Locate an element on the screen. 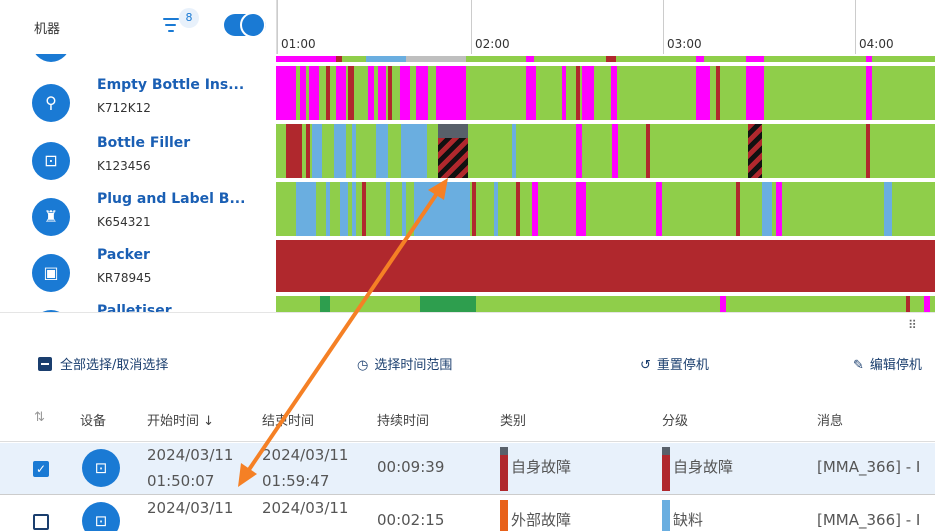 Image resolution: width=935 pixels, height=531 pixels. table-header: ⇅ 设备 开始时间 ↓ 结束时间 持续时间 类别 分级 消息 is located at coordinates (467, 417).